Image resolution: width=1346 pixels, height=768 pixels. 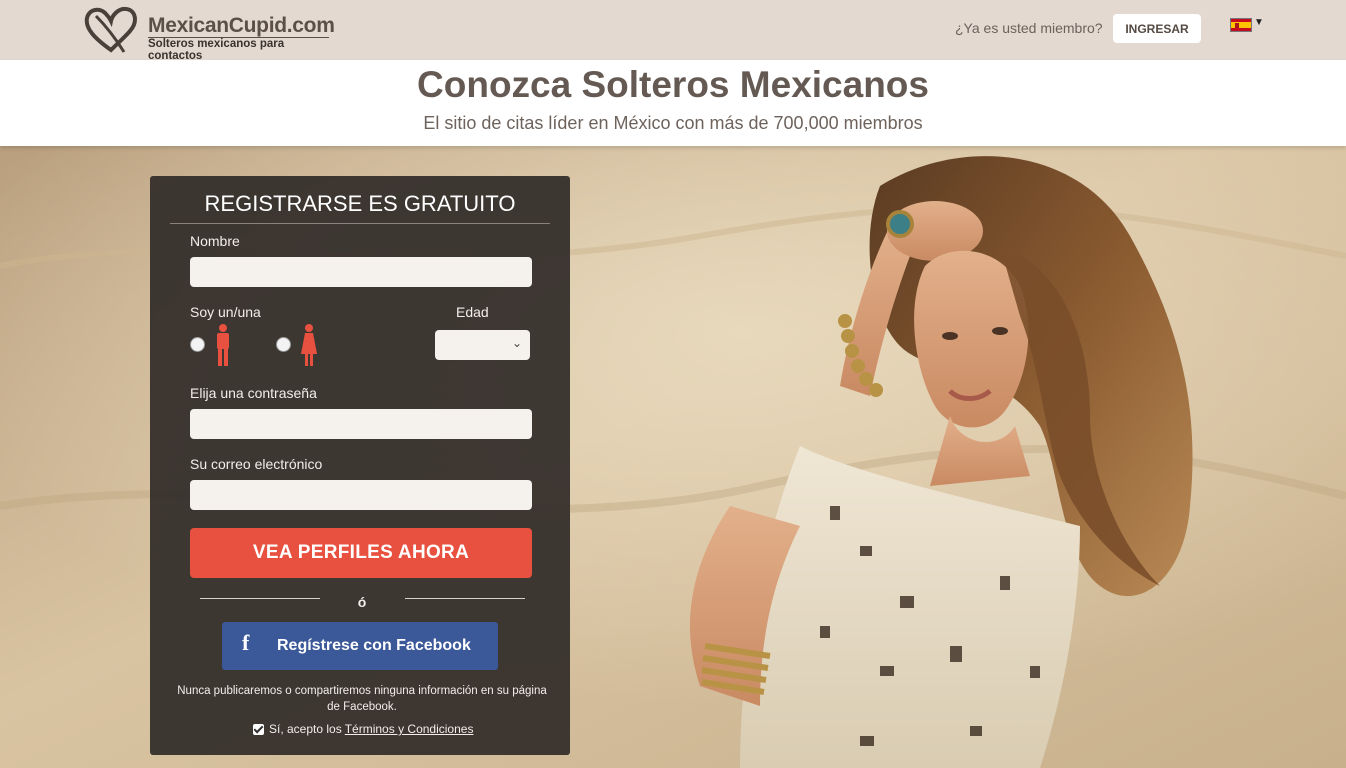 I want to click on gender-female-radio, so click(x=283, y=344).